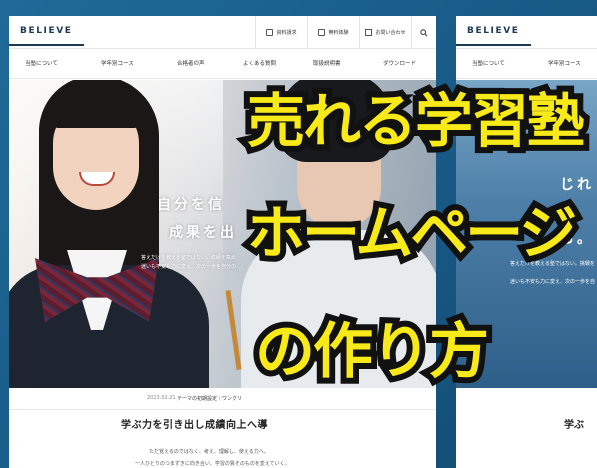  Describe the element at coordinates (526, 32) in the screenshot. I see `site-header-2: BELIEVE` at that location.